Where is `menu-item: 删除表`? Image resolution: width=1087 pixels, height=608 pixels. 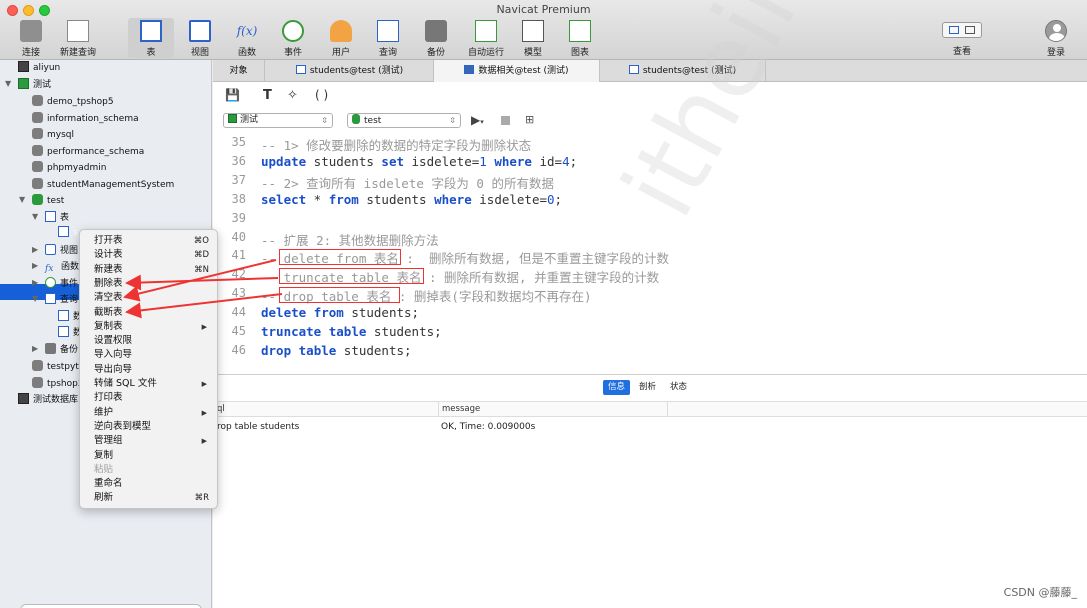
menu-item: 删除表 is located at coordinates (154, 284).